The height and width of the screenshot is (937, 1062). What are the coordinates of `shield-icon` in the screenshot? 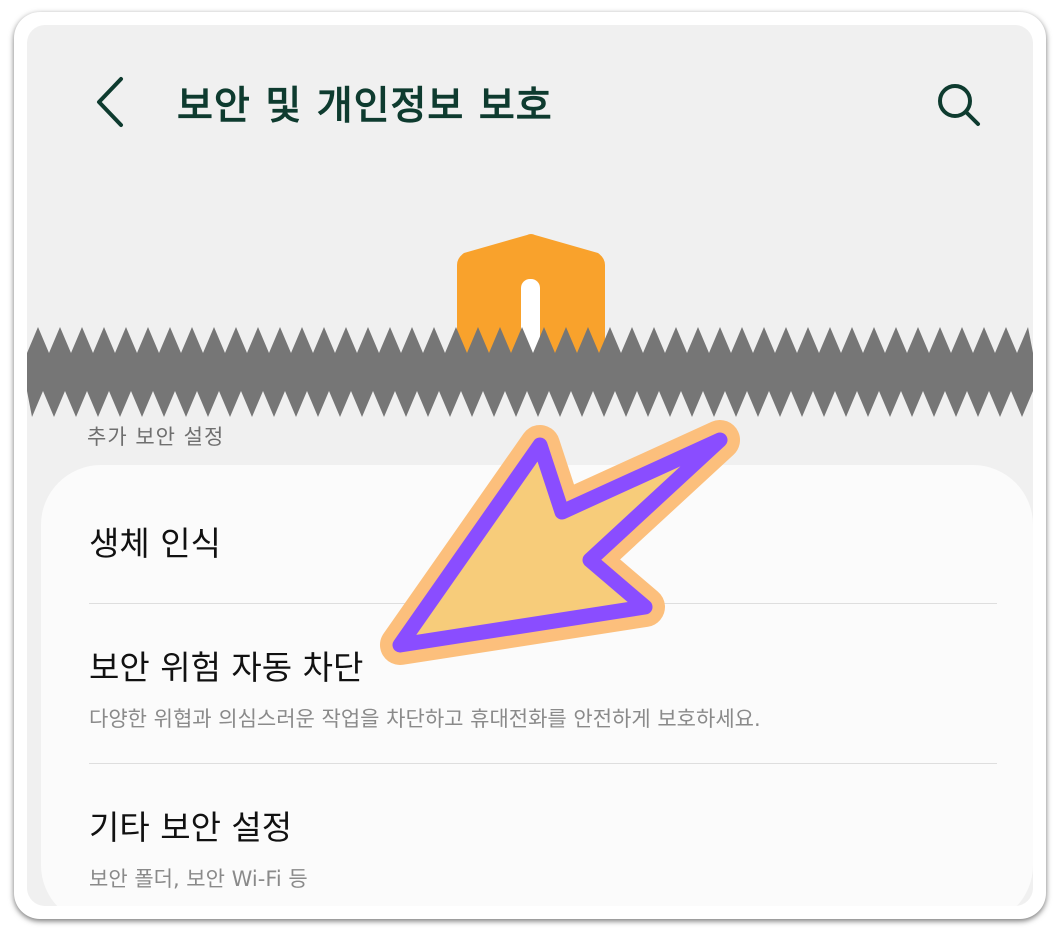 It's located at (531, 294).